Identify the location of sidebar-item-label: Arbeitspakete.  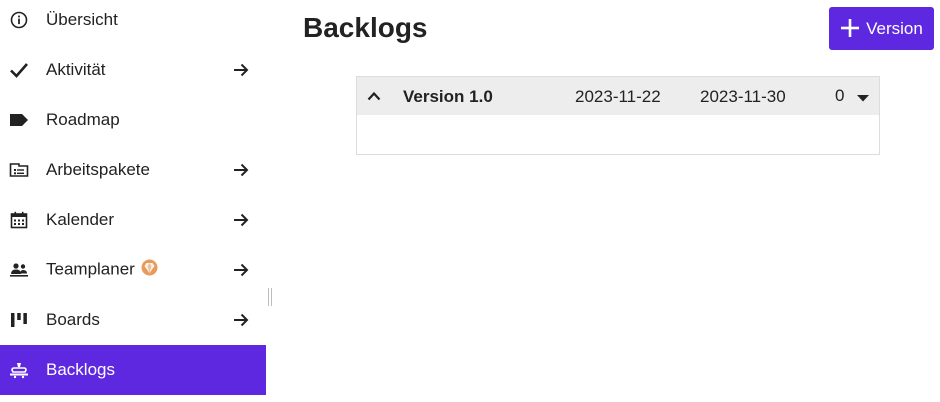
(98, 169).